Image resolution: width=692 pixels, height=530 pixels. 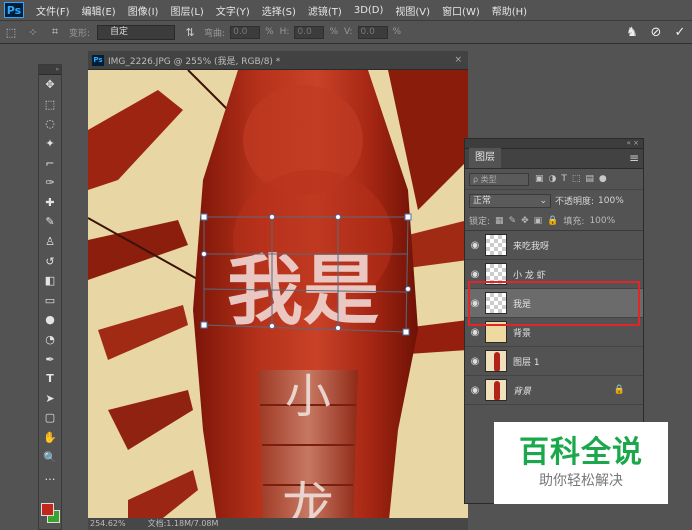 What do you see at coordinates (499, 179) in the screenshot?
I see `layer-filter-select: ρ 类型` at bounding box center [499, 179].